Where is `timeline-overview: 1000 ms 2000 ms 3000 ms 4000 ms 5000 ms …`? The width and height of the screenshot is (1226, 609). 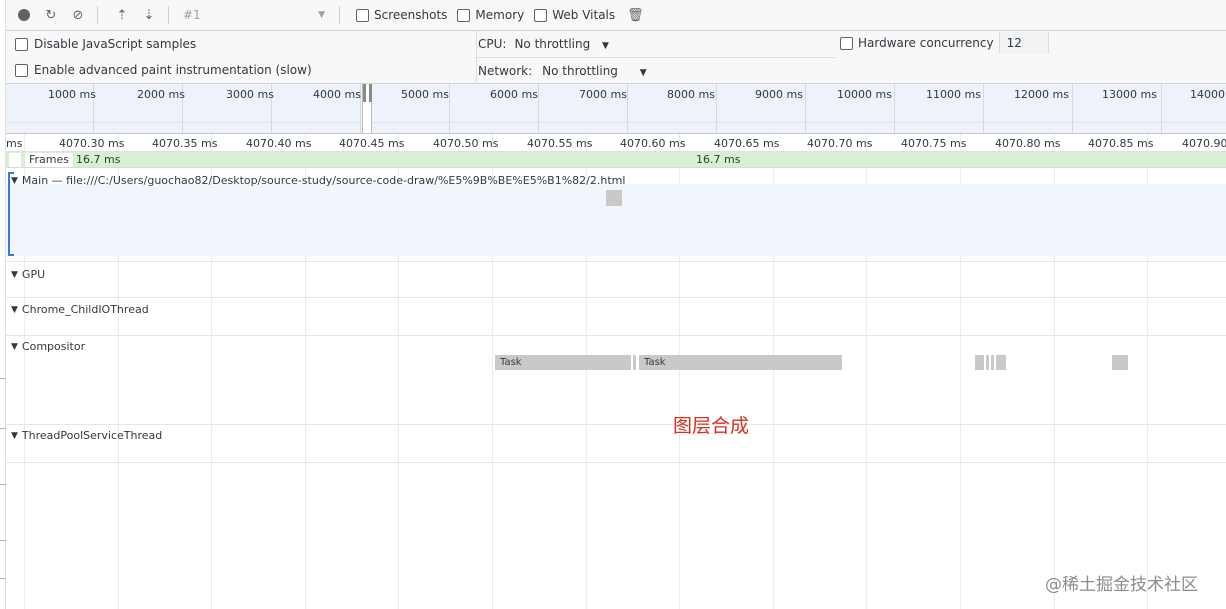 timeline-overview: 1000 ms 2000 ms 3000 ms 4000 ms 5000 ms … is located at coordinates (616, 109).